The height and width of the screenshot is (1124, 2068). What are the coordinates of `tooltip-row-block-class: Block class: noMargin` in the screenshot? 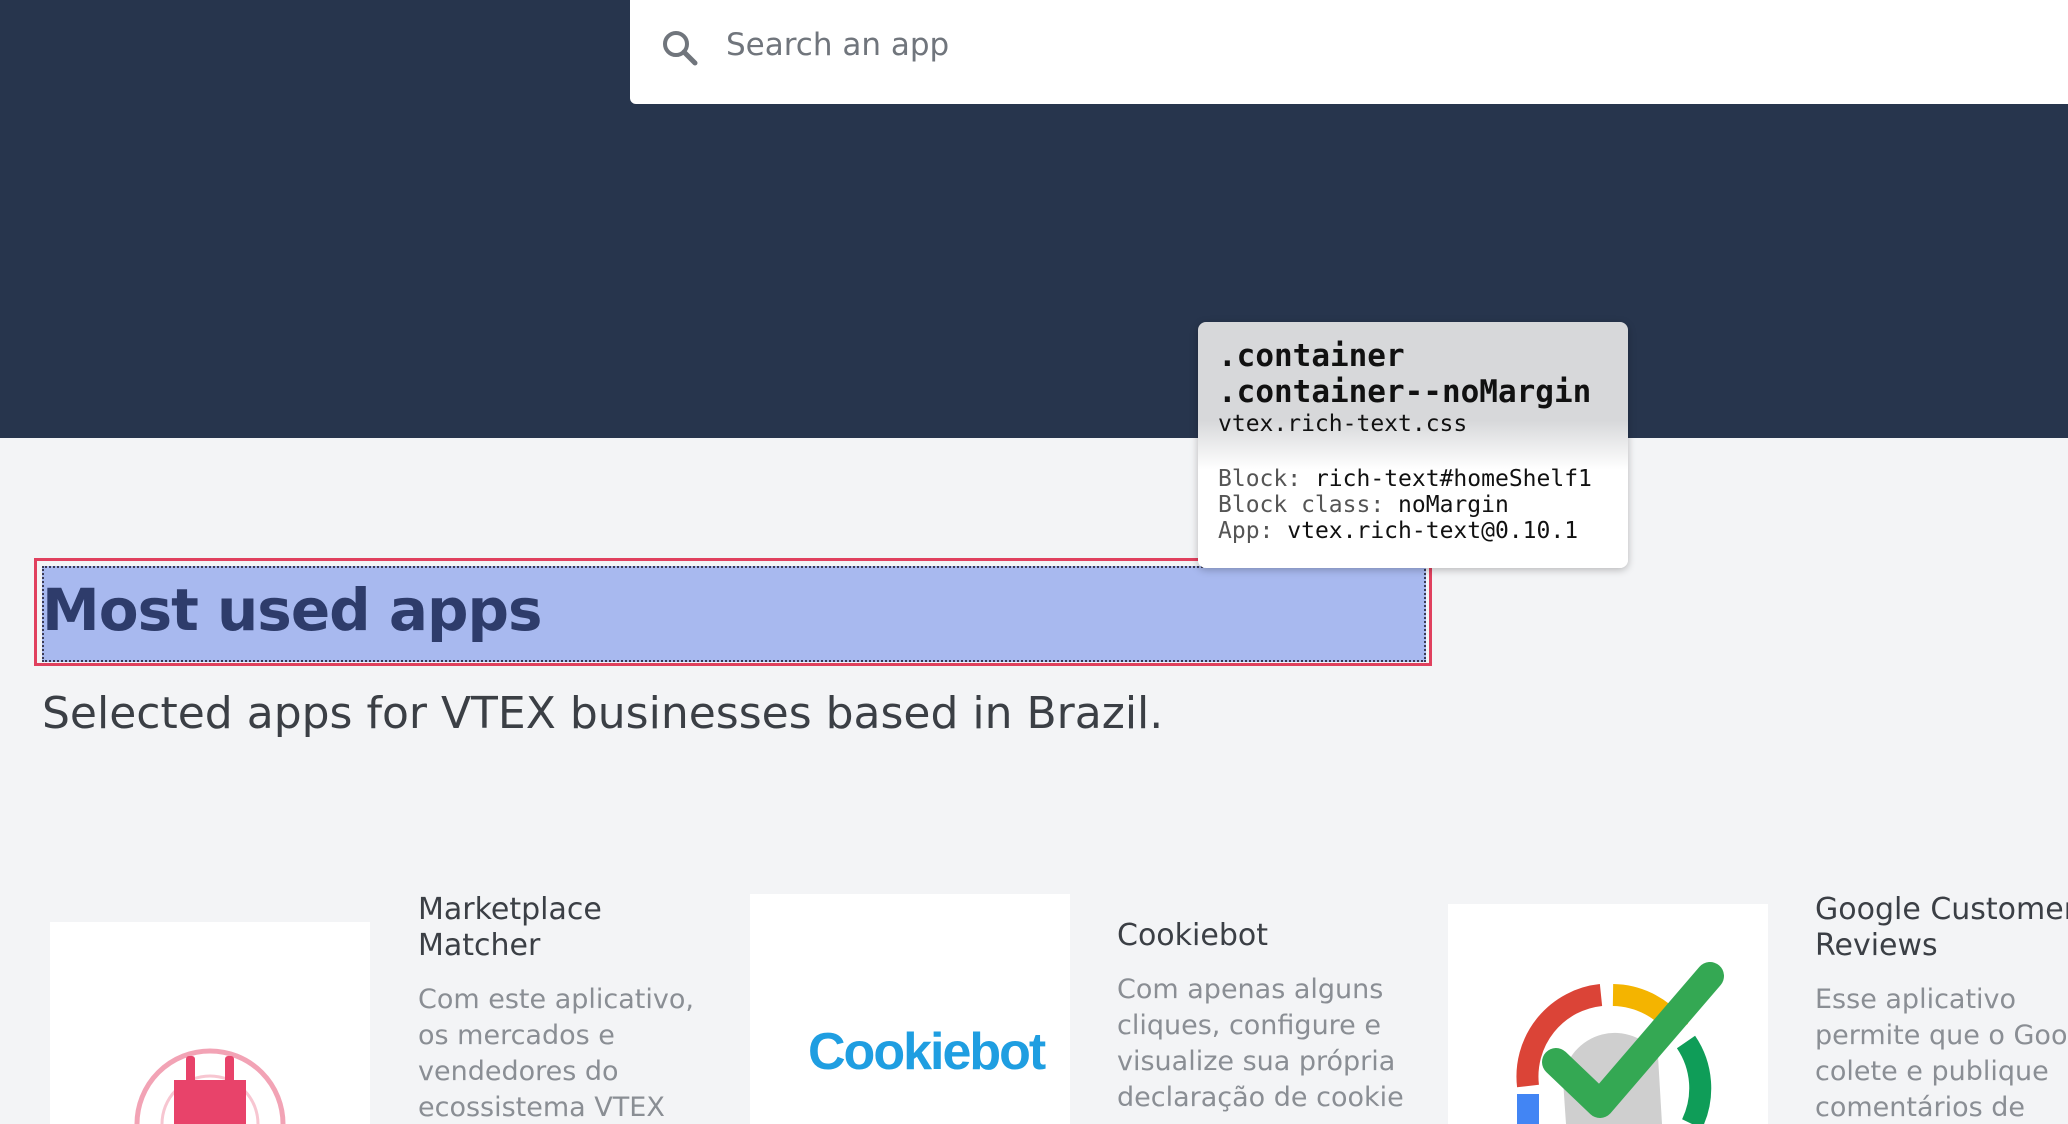 It's located at (1413, 505).